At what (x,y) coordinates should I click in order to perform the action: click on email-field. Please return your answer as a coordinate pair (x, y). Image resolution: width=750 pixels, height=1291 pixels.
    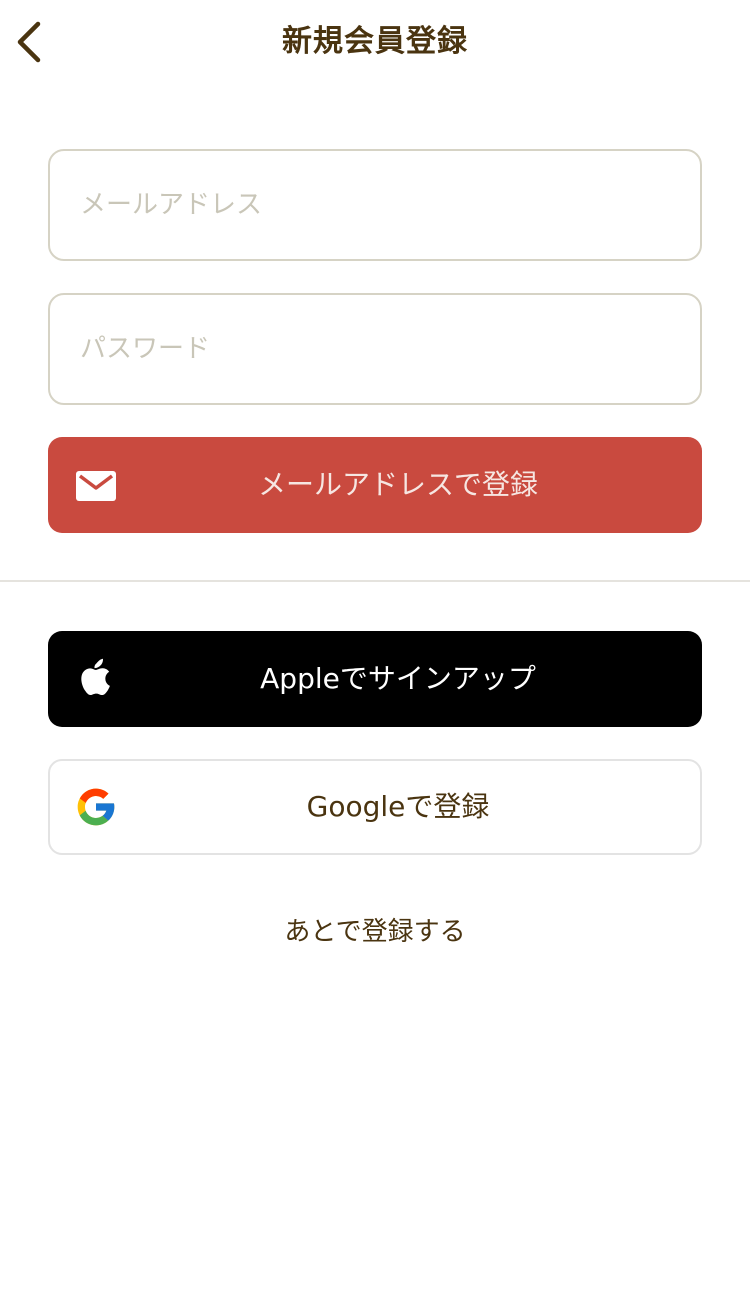
    Looking at the image, I should click on (375, 205).